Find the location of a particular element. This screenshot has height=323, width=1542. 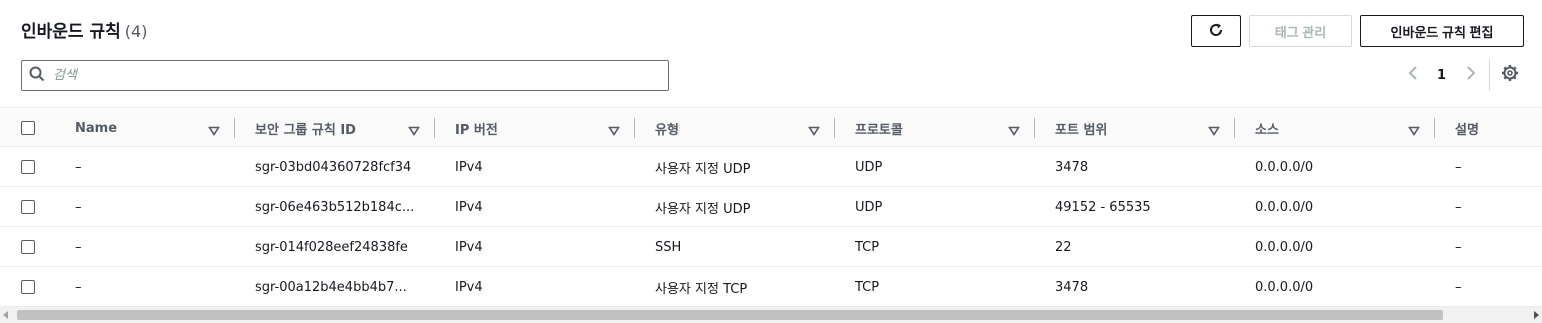

scrollbar-thumb is located at coordinates (730, 315).